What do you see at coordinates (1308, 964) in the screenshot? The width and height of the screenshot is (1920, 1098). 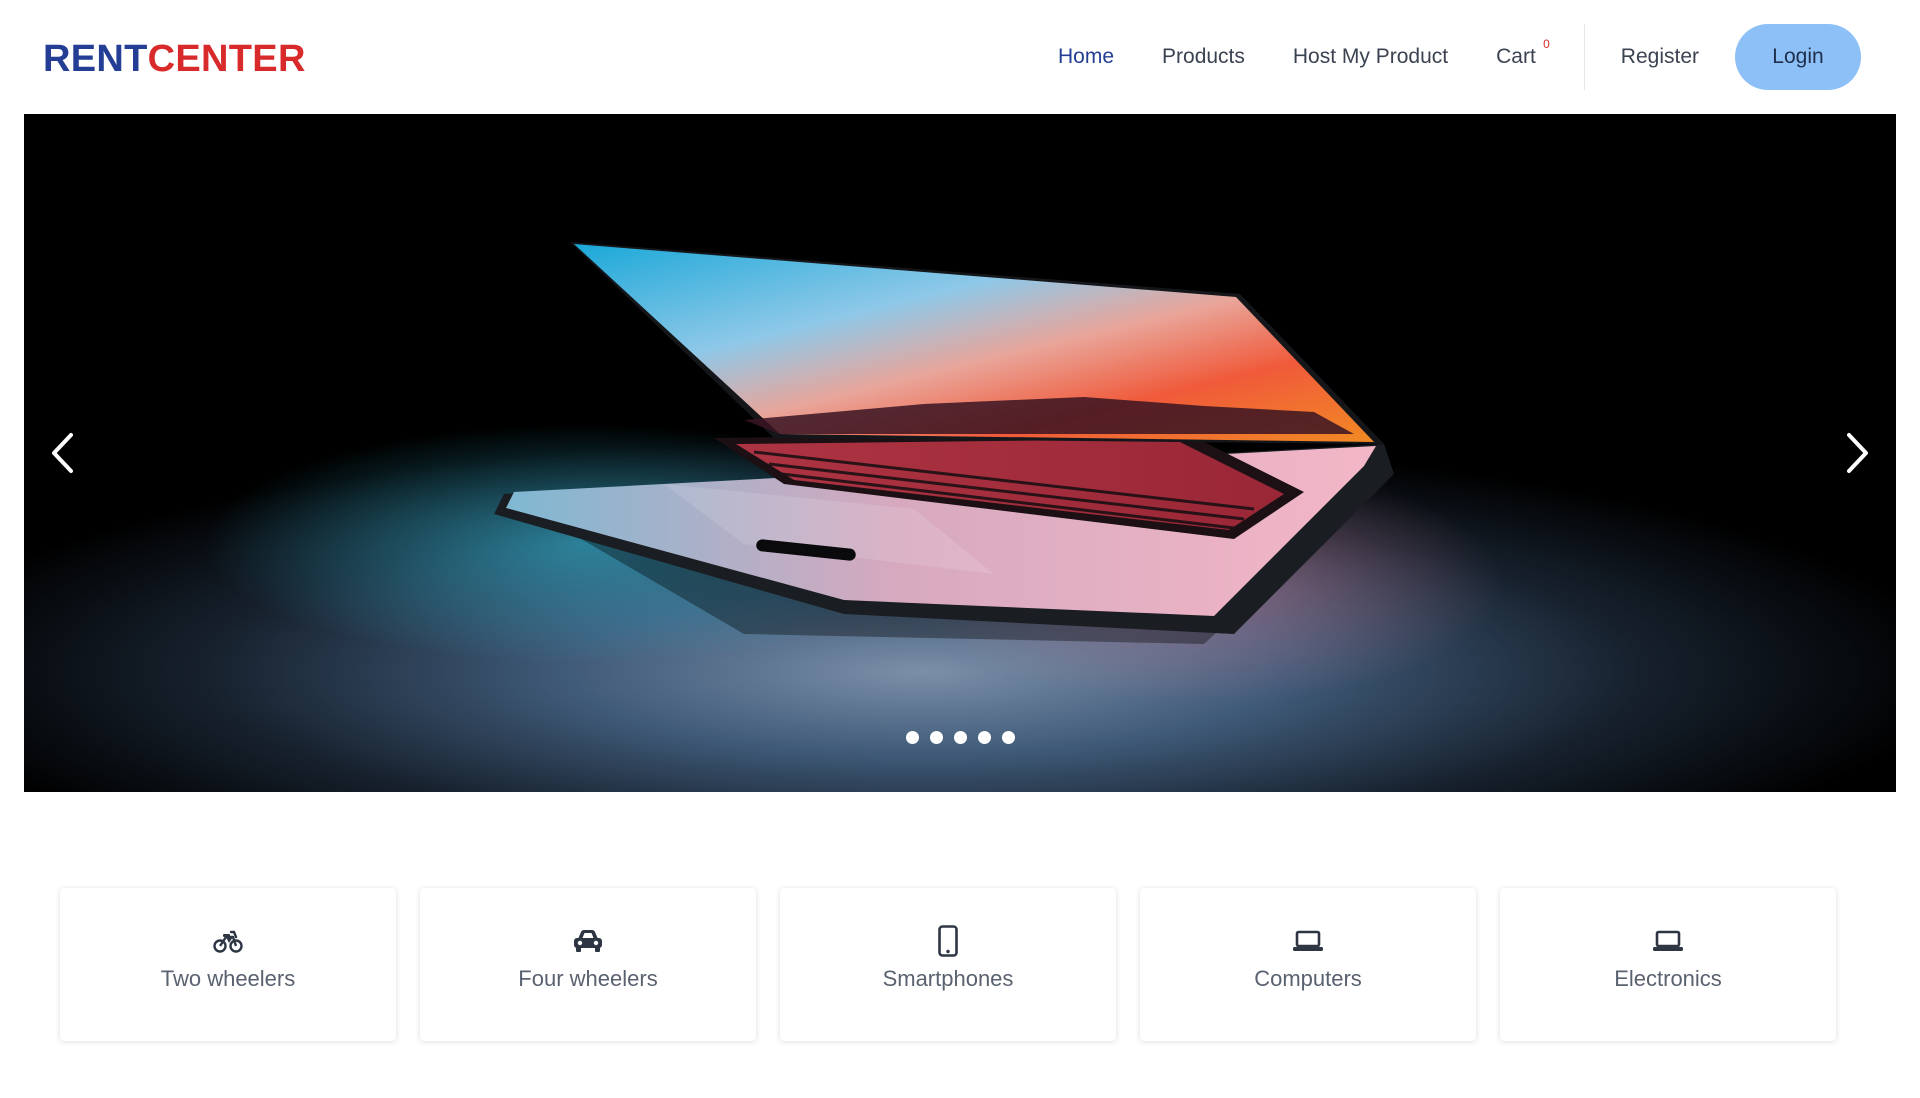 I see `category-card-computers: Computers` at bounding box center [1308, 964].